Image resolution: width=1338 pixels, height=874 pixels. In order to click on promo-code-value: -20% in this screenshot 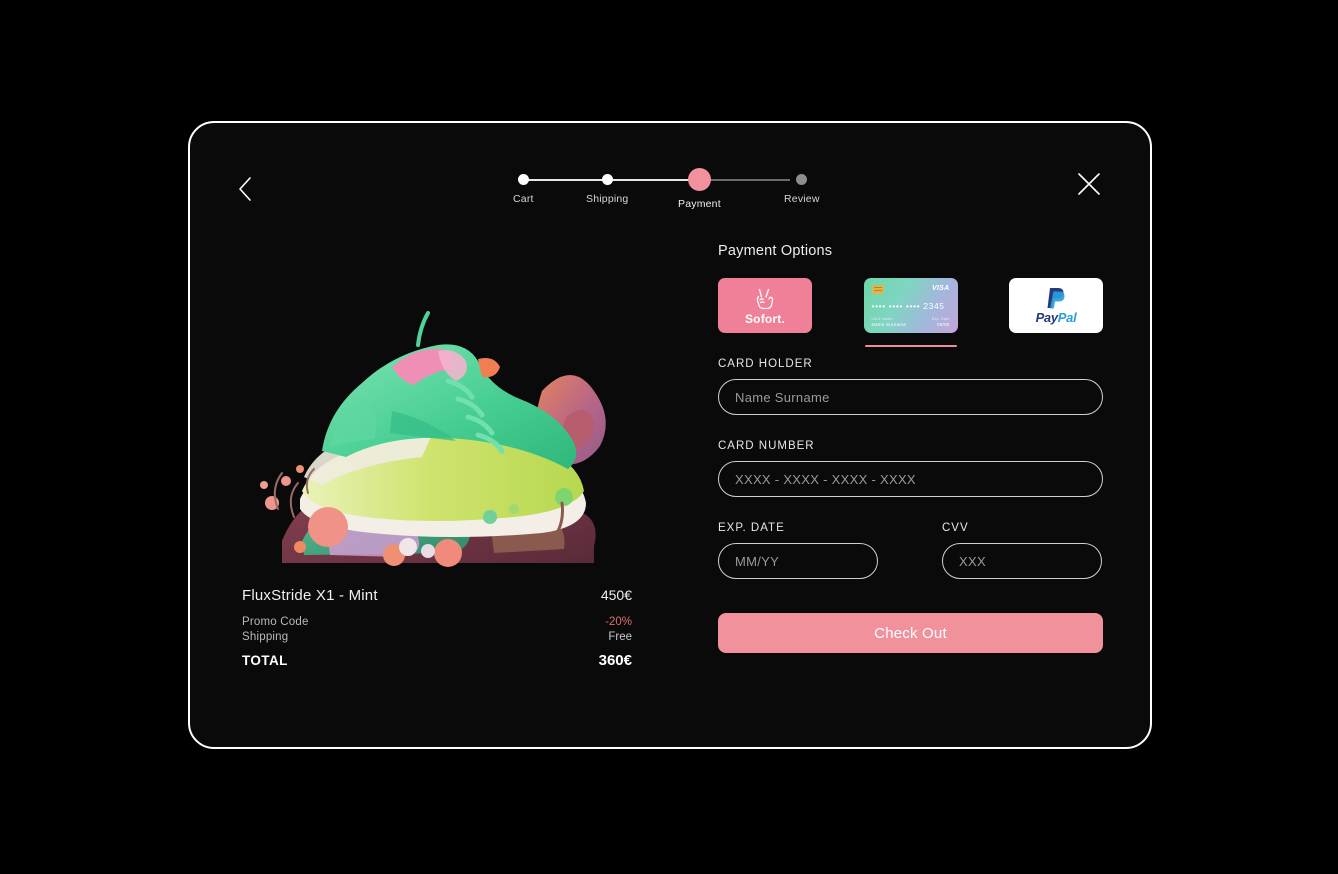, I will do `click(618, 622)`.